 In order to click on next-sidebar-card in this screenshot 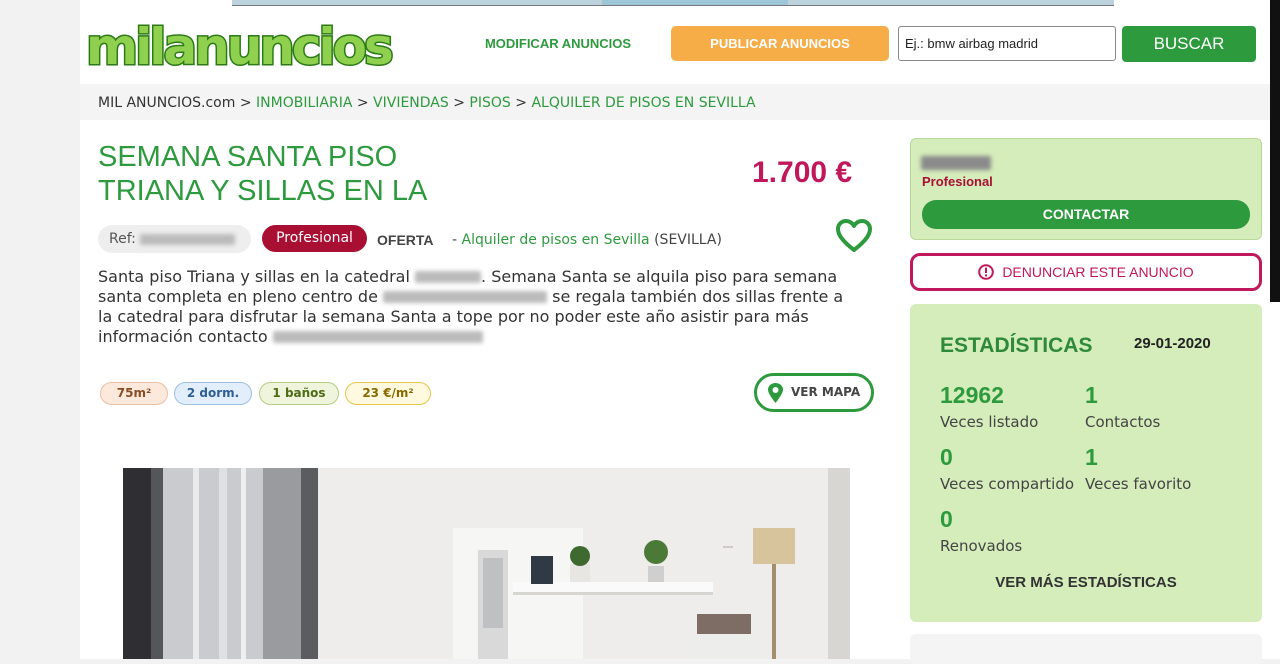, I will do `click(1086, 649)`.